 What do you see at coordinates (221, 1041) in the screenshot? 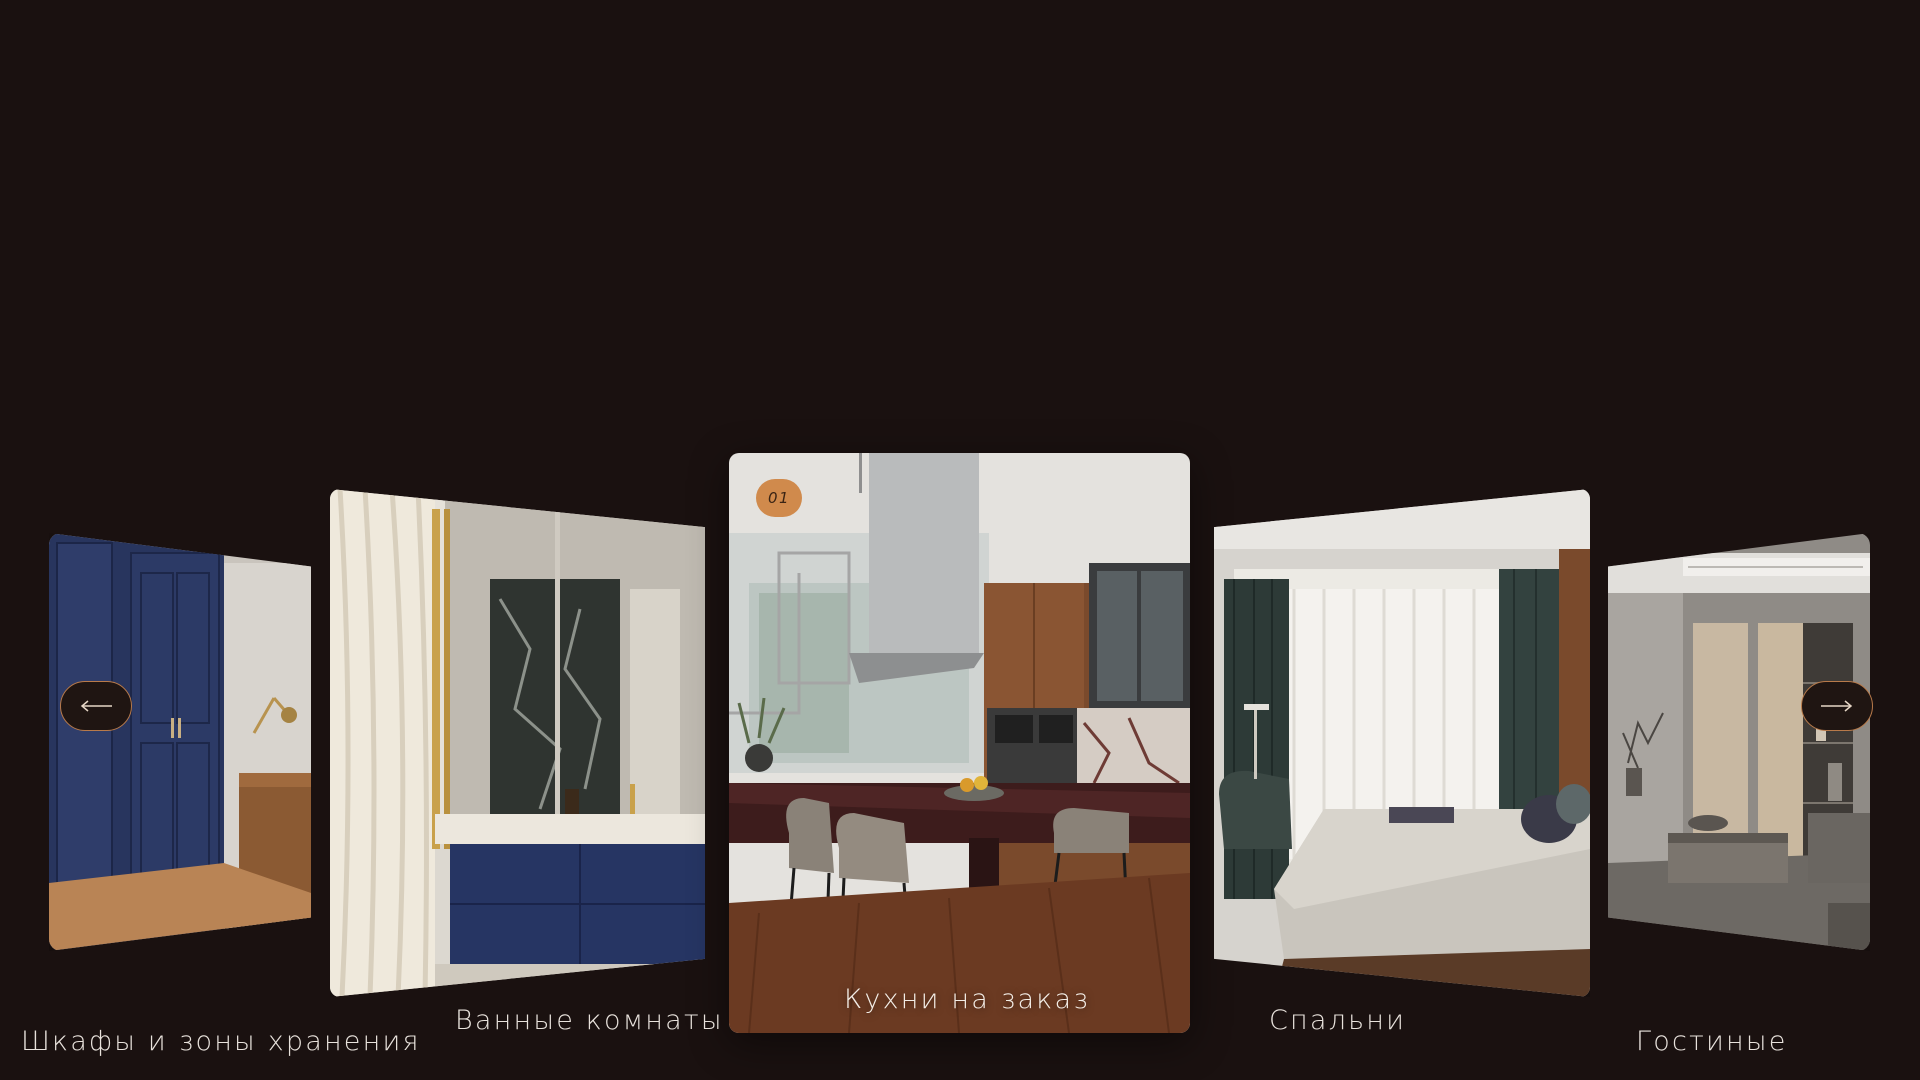
I see `slide-caption-wardrobes: Шкафы и зоны хранения` at bounding box center [221, 1041].